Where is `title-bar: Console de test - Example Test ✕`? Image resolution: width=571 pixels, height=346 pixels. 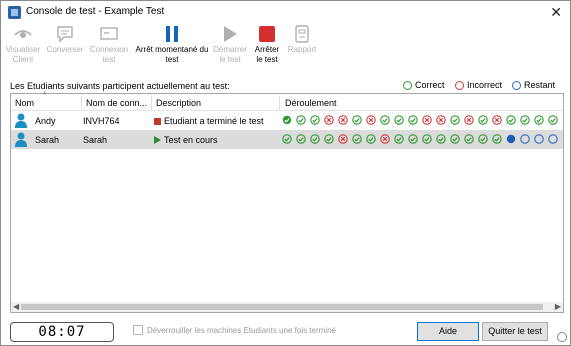
title-bar: Console de test - Example Test ✕ is located at coordinates (285, 12).